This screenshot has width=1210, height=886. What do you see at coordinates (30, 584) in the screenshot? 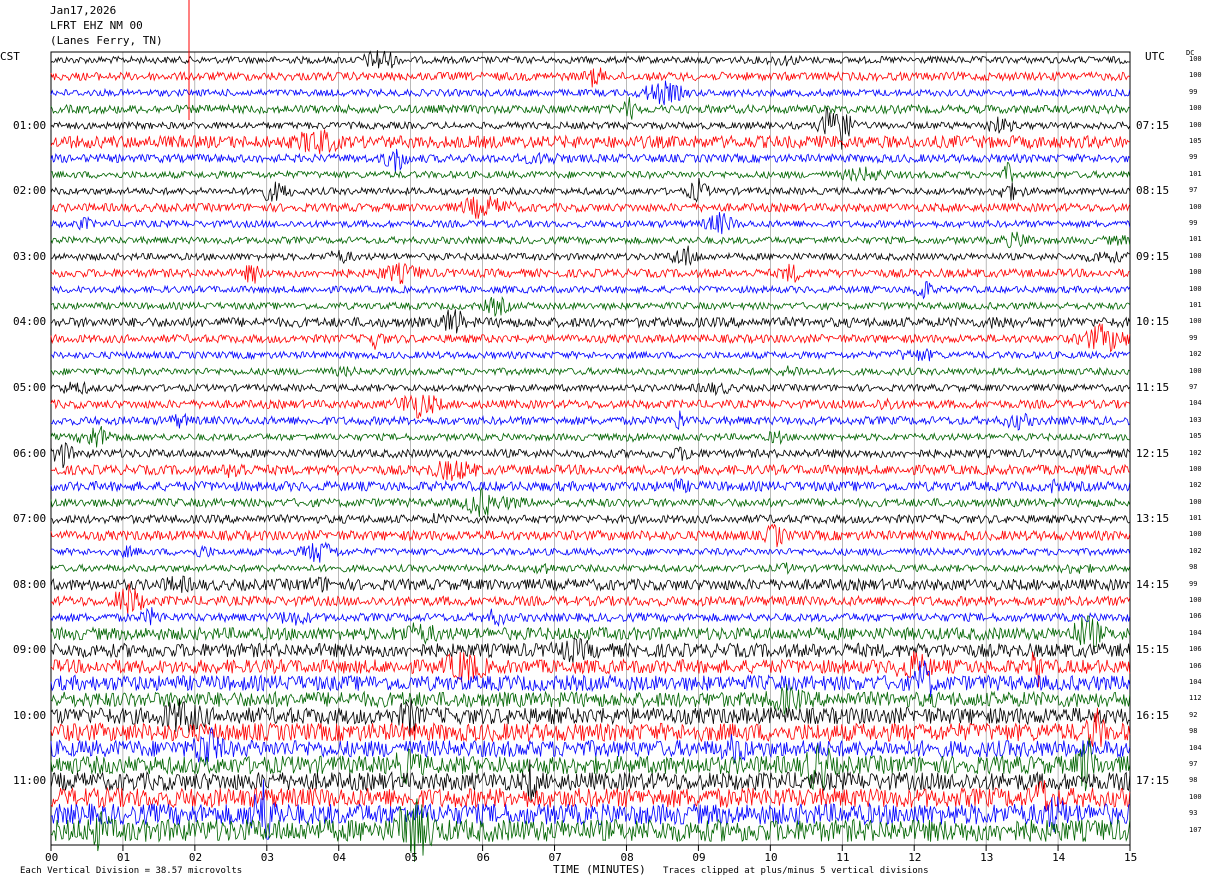
I see `left-hour-label: 08:00` at bounding box center [30, 584].